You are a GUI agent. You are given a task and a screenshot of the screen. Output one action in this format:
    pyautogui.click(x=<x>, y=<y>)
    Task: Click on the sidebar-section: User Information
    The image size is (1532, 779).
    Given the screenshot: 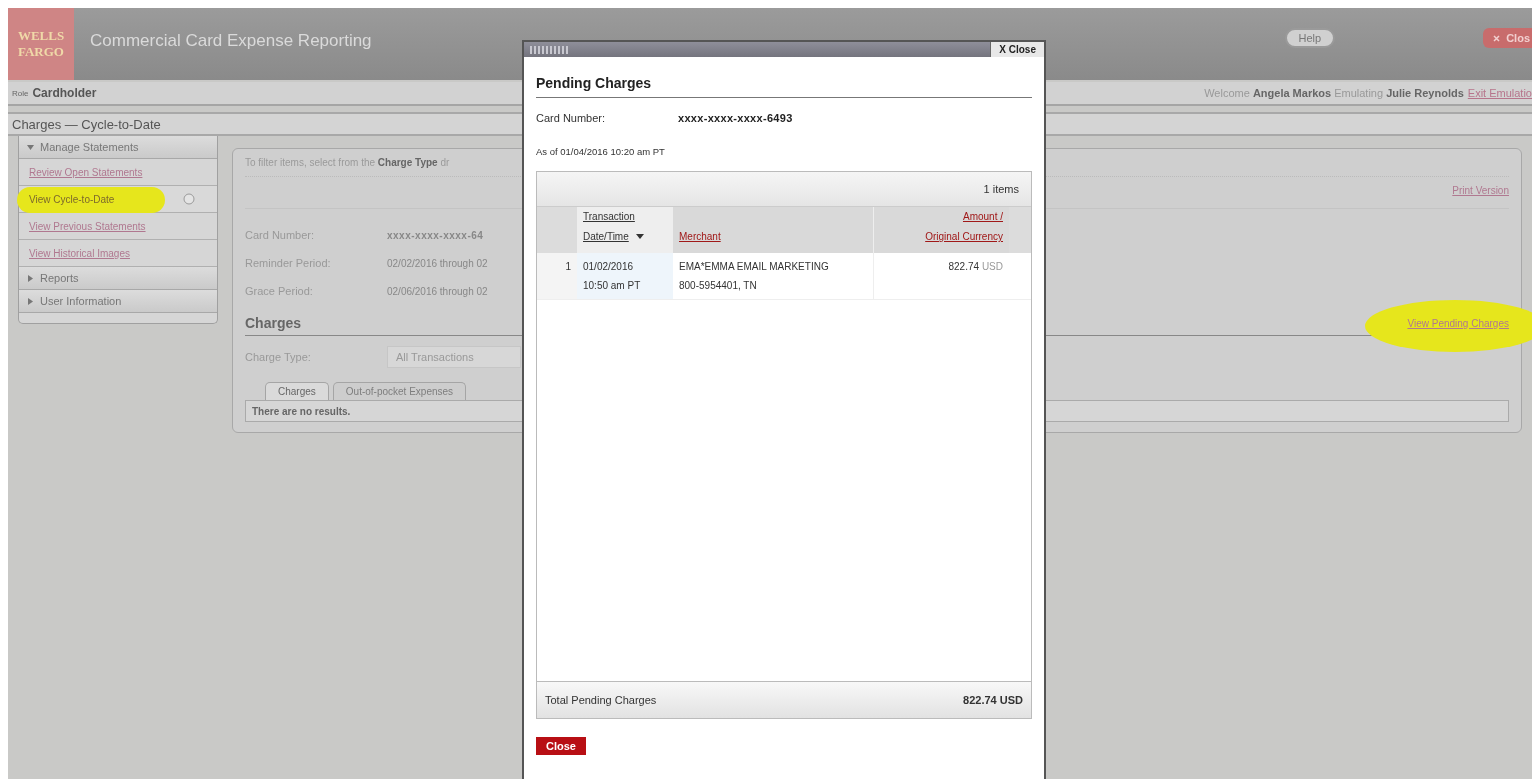 What is the action you would take?
    pyautogui.click(x=118, y=301)
    